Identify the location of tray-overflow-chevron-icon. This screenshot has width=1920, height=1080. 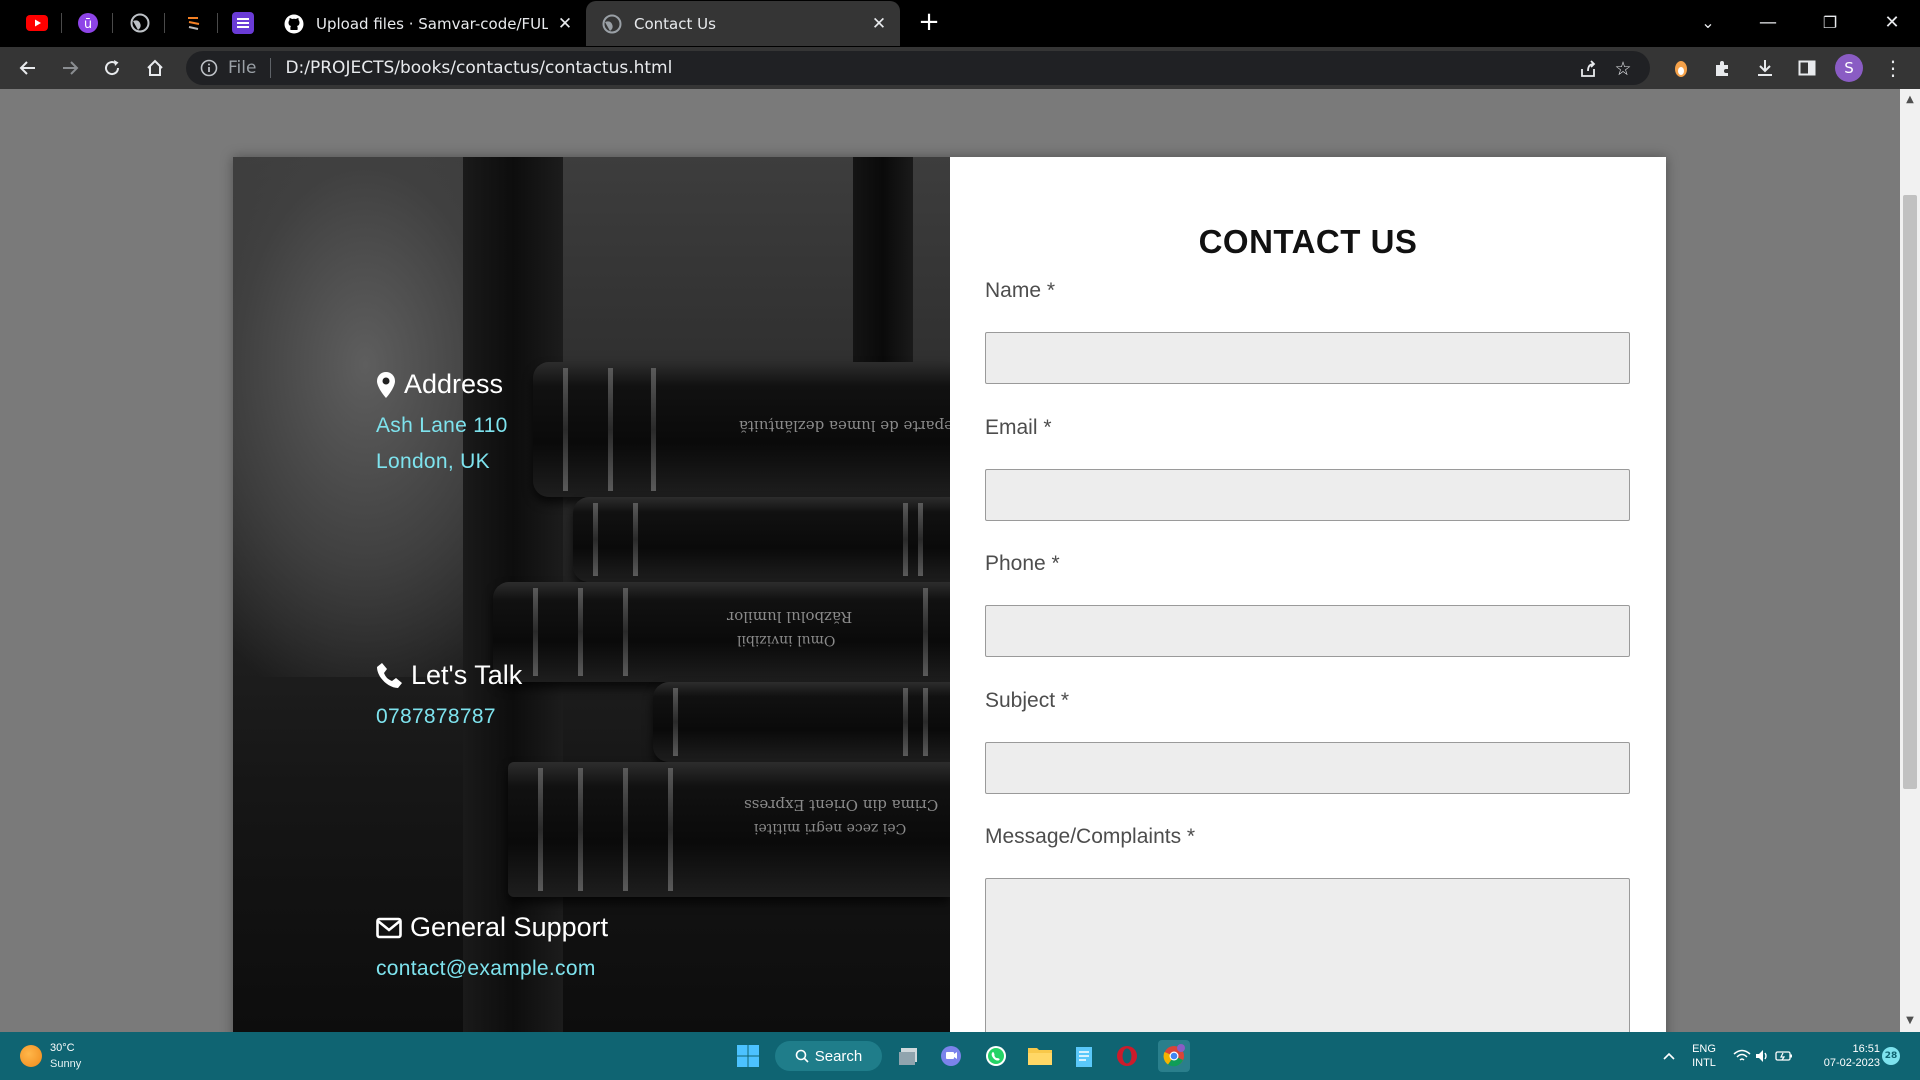
(1669, 1056).